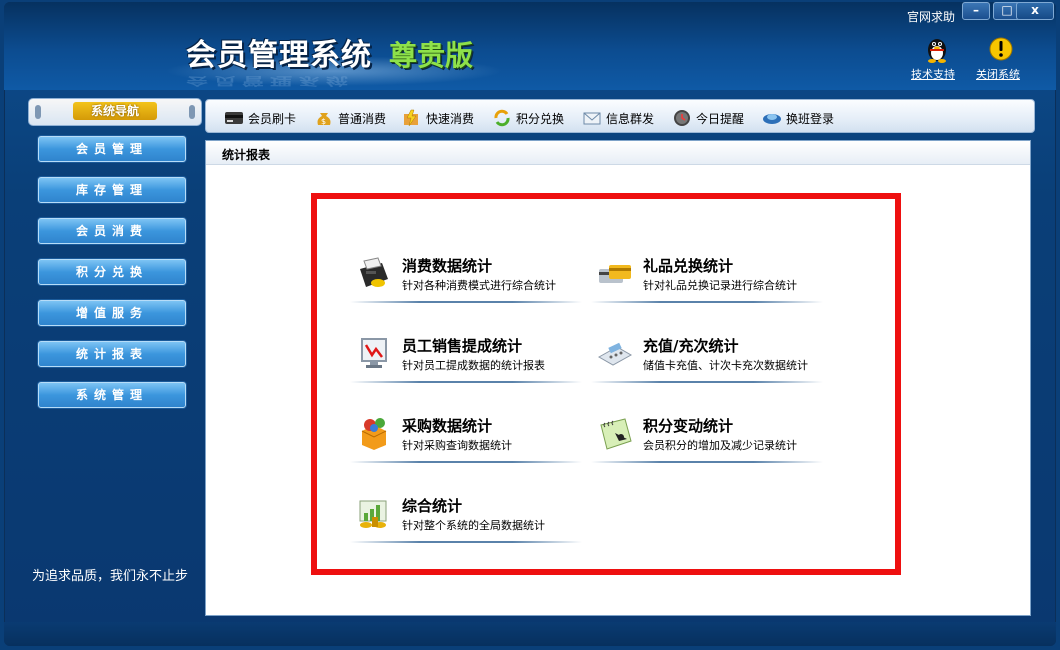  I want to click on report-comprehensive-stats: 综合统计 针对整个系统的全局数据统计, so click(466, 521).